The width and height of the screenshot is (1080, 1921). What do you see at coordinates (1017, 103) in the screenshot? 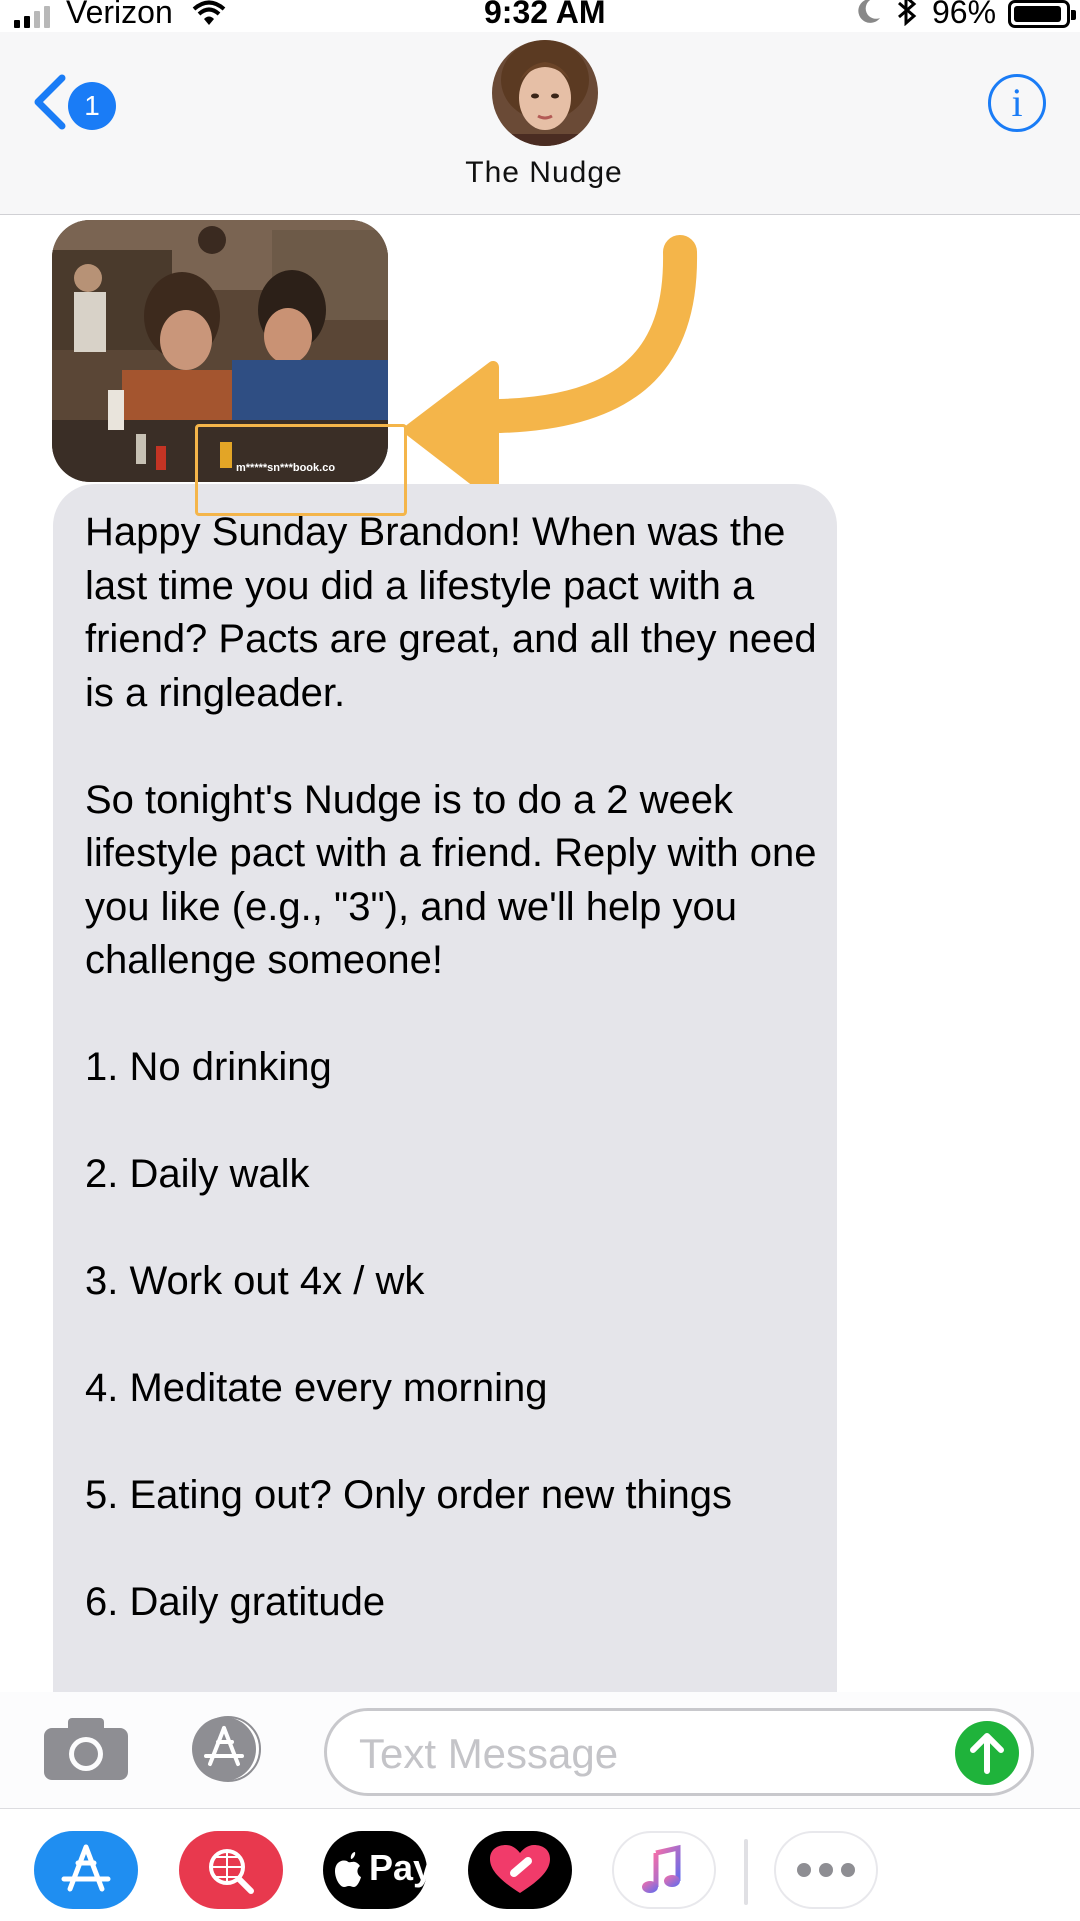
I see `info-icon: i` at bounding box center [1017, 103].